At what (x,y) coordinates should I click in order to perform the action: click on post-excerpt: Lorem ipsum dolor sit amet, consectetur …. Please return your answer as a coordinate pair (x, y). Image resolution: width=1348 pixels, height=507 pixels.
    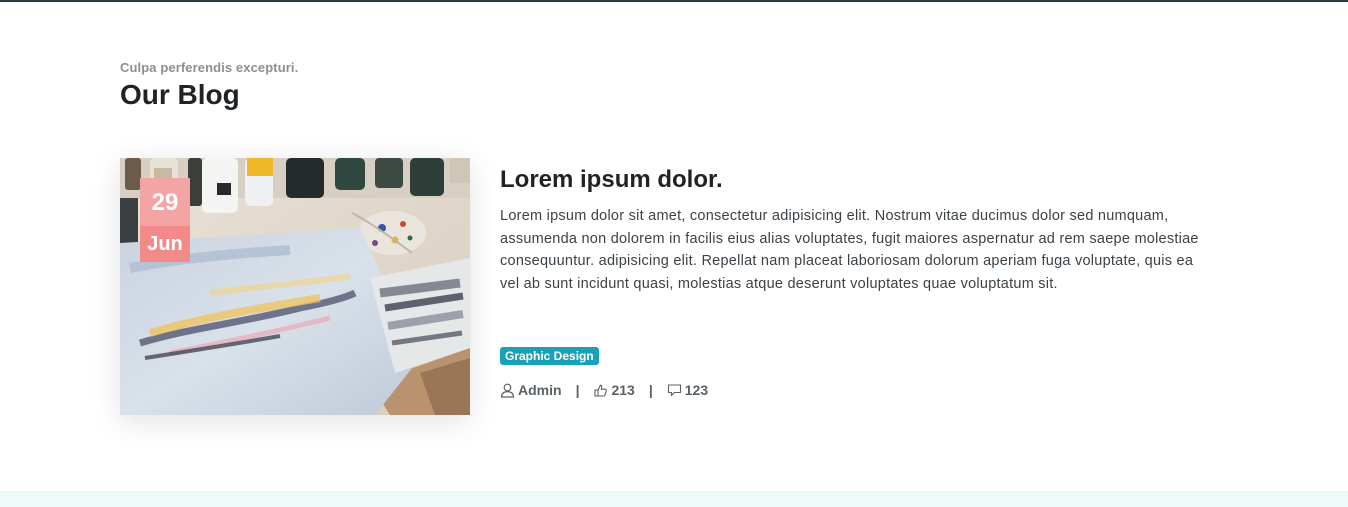
    Looking at the image, I should click on (849, 250).